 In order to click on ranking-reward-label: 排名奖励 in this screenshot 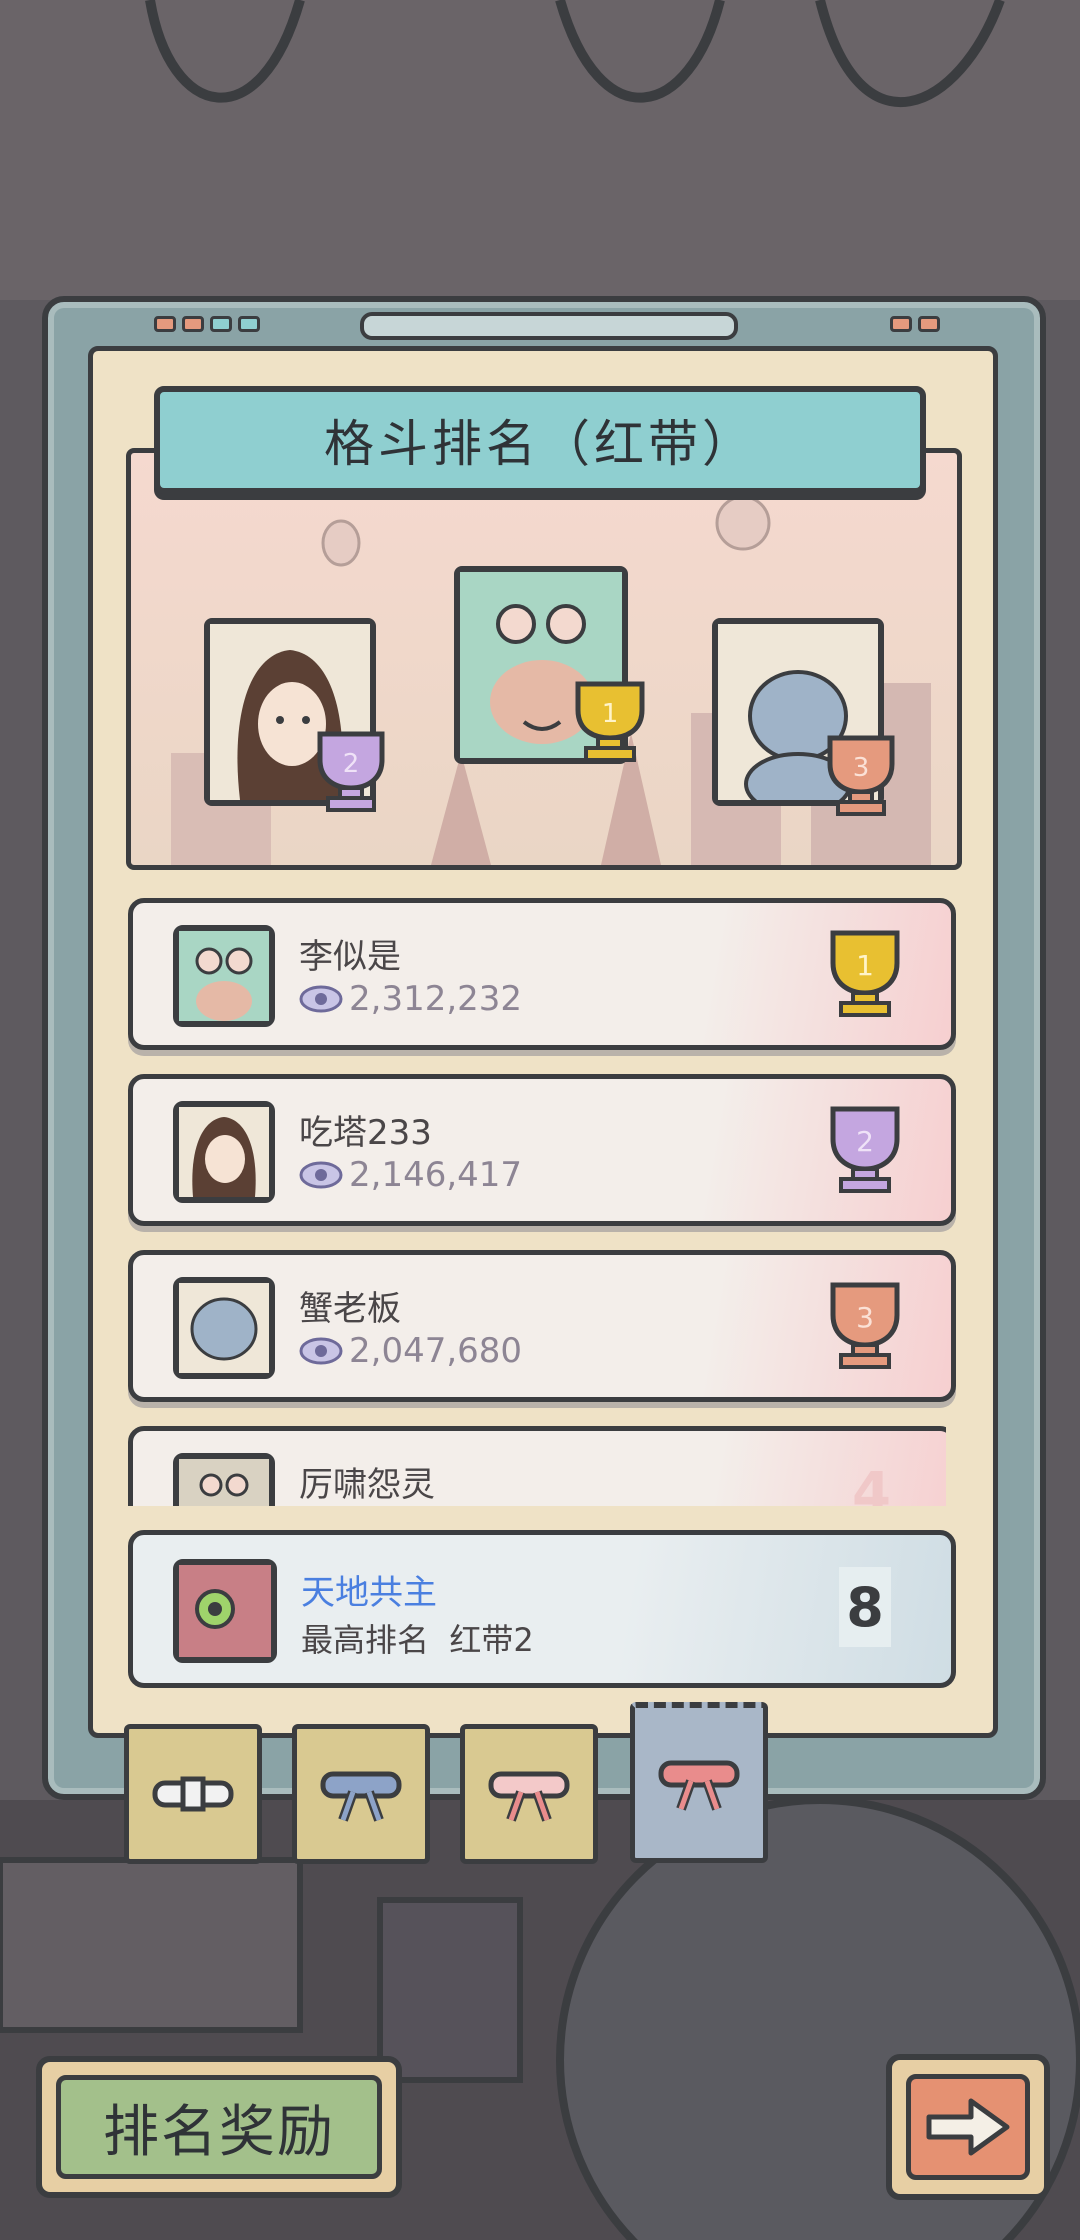, I will do `click(219, 2127)`.